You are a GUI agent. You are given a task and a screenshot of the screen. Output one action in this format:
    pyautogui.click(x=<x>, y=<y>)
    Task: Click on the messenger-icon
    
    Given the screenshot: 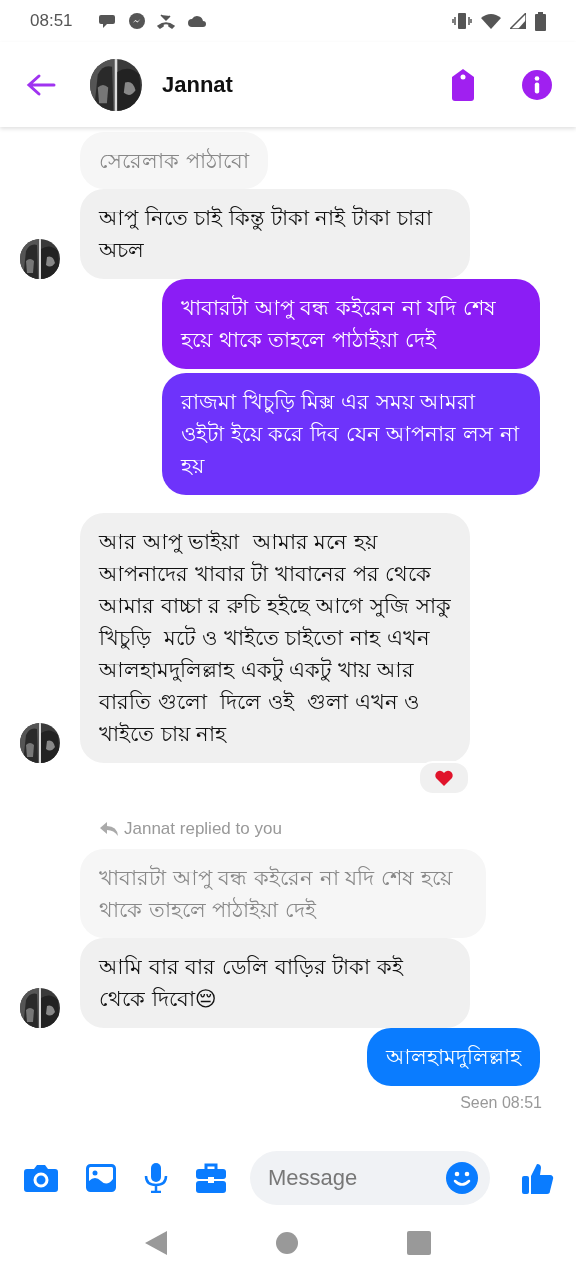 What is the action you would take?
    pyautogui.click(x=136, y=21)
    